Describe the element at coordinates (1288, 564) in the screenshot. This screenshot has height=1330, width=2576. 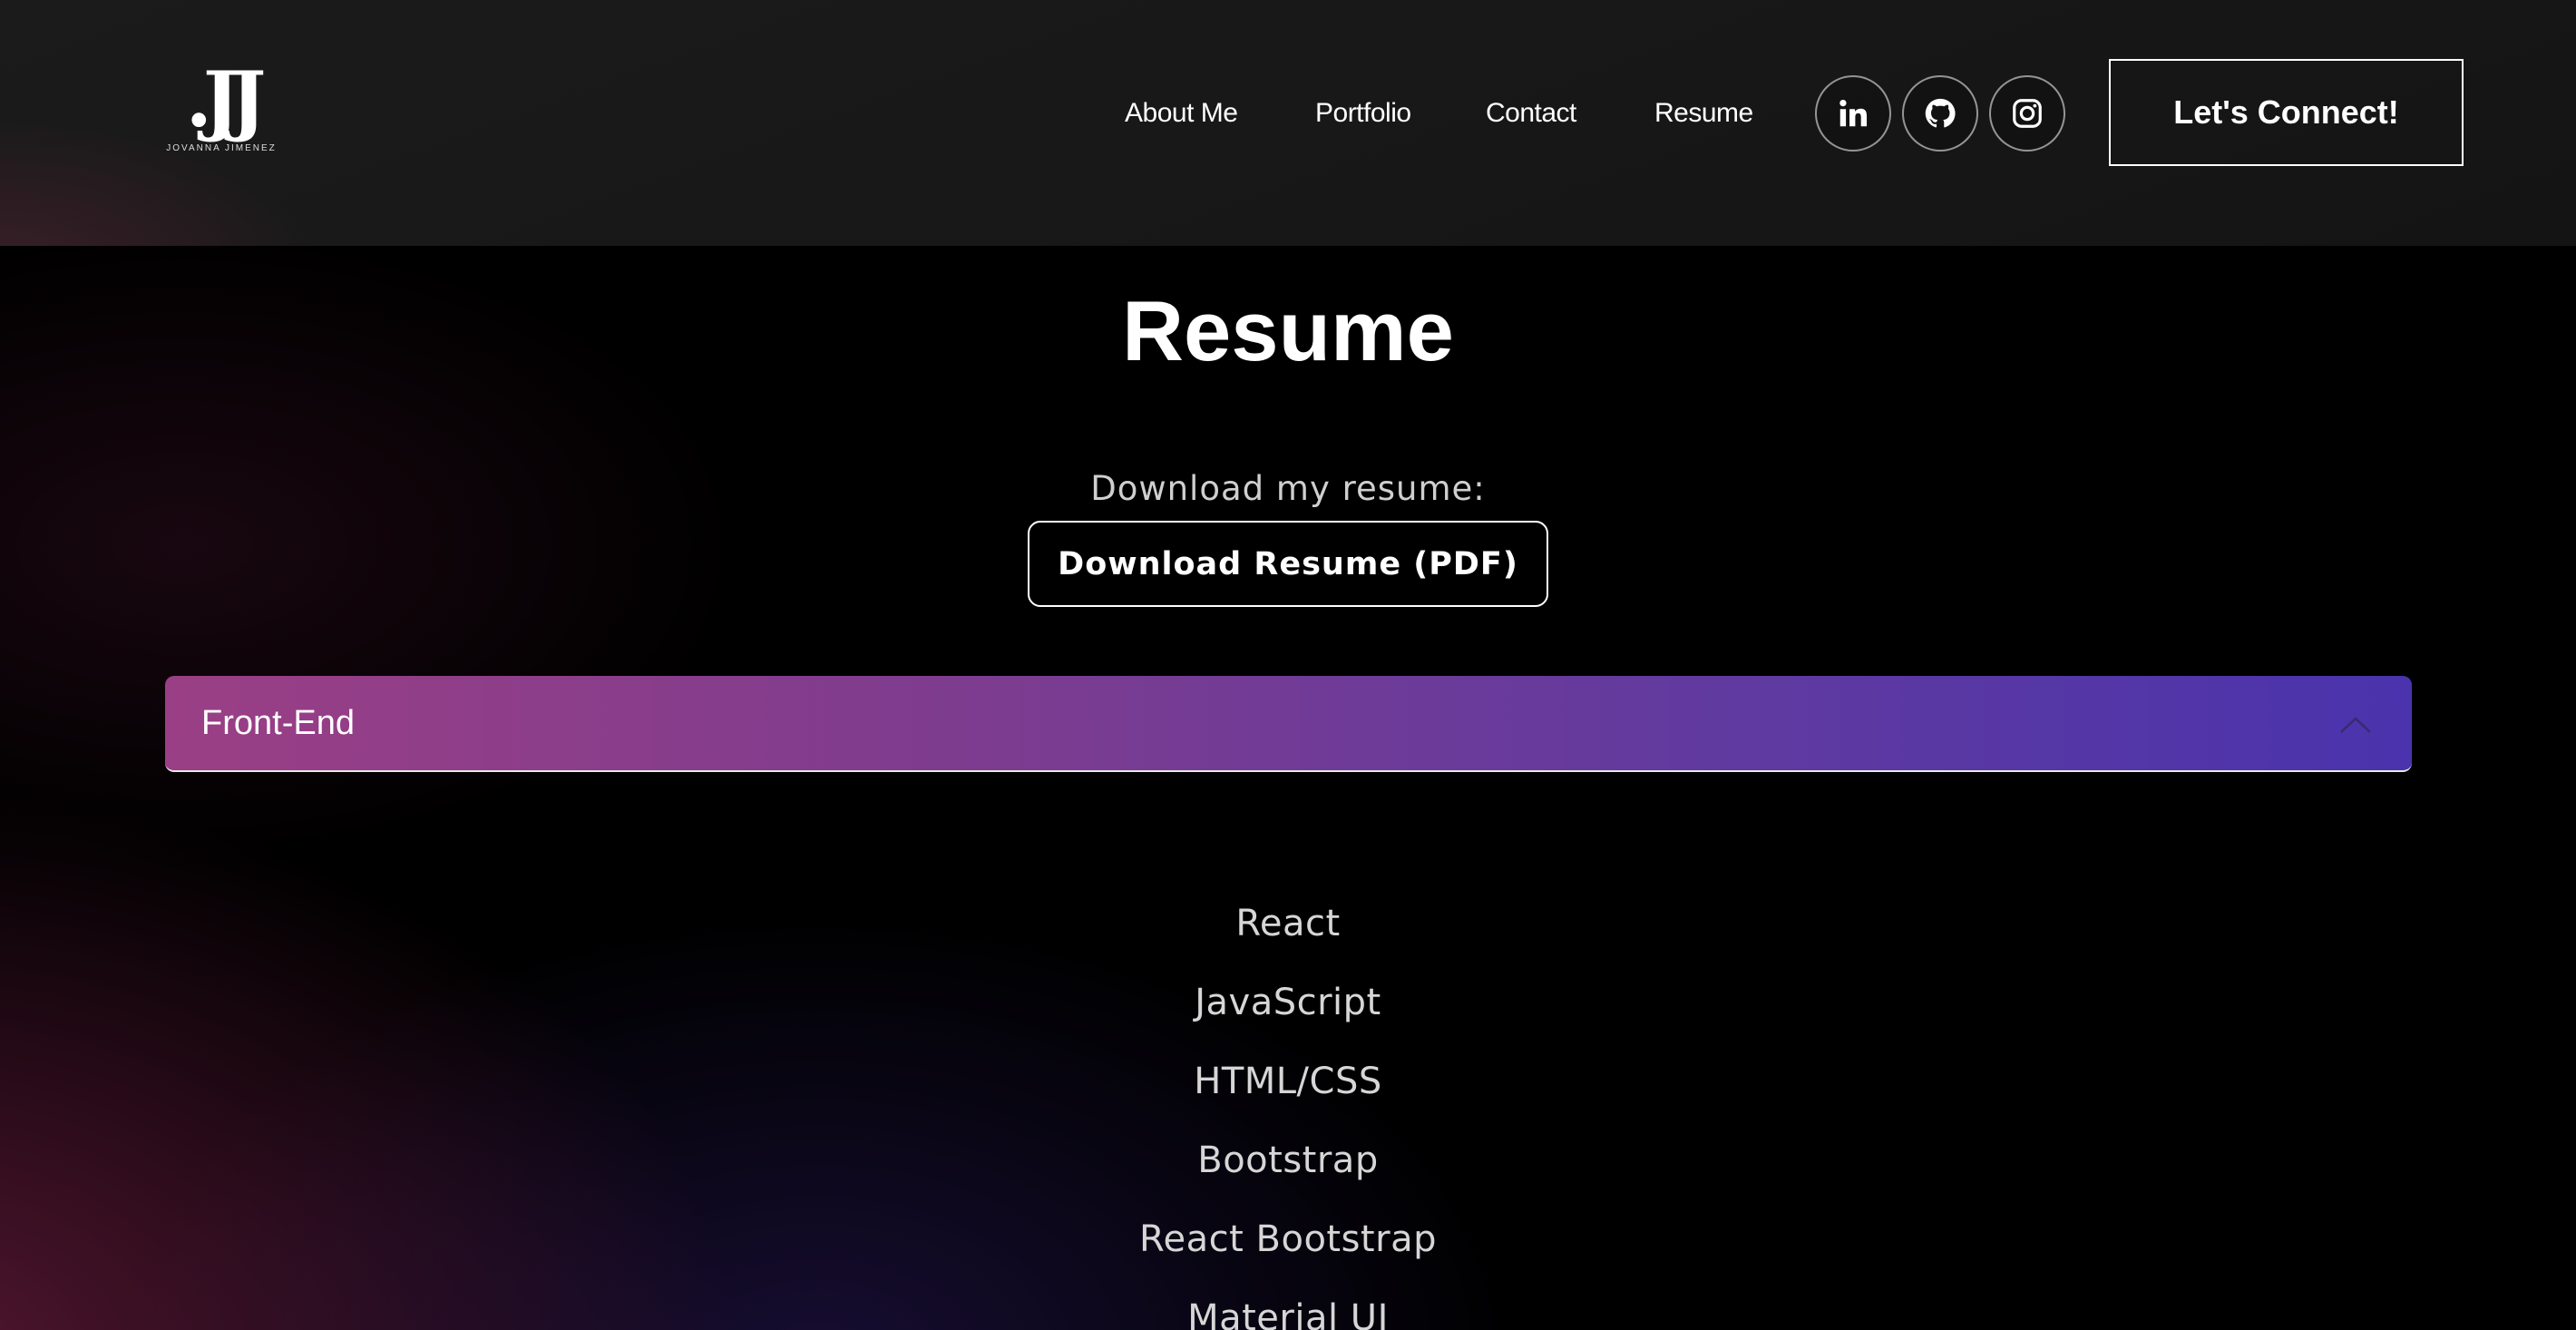
I see `download-resume-button: Download Resume (PDF)` at that location.